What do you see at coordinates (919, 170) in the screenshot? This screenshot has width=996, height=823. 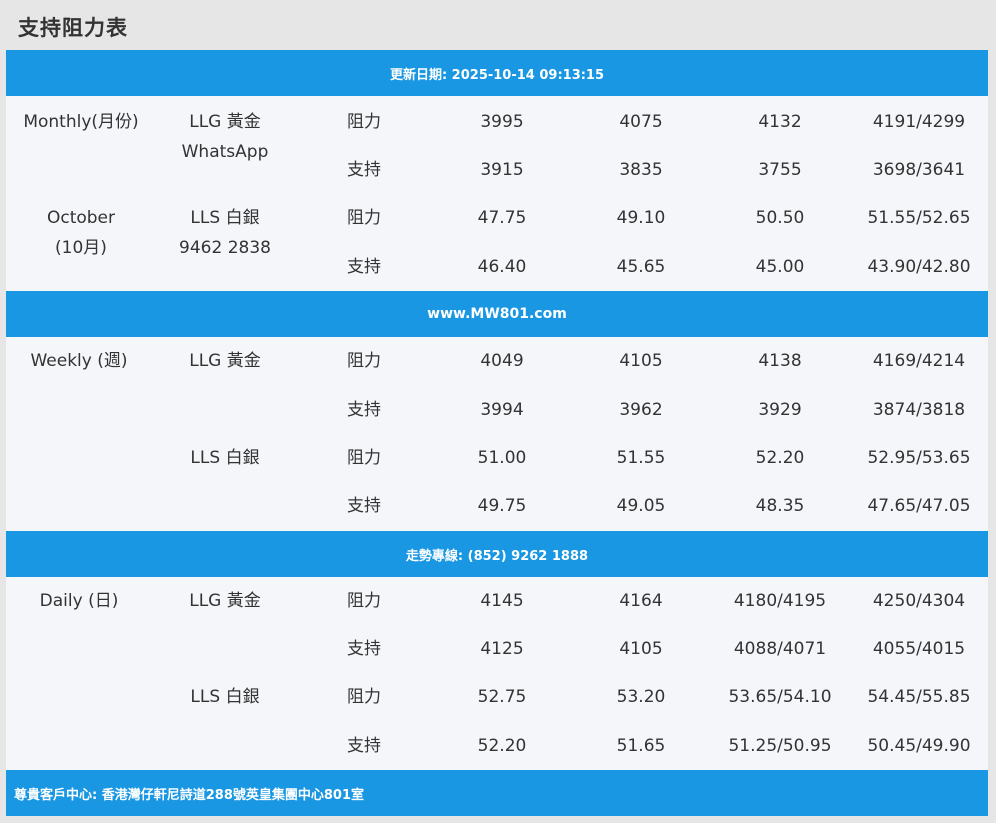 I see `value-cell: 3698/3641` at bounding box center [919, 170].